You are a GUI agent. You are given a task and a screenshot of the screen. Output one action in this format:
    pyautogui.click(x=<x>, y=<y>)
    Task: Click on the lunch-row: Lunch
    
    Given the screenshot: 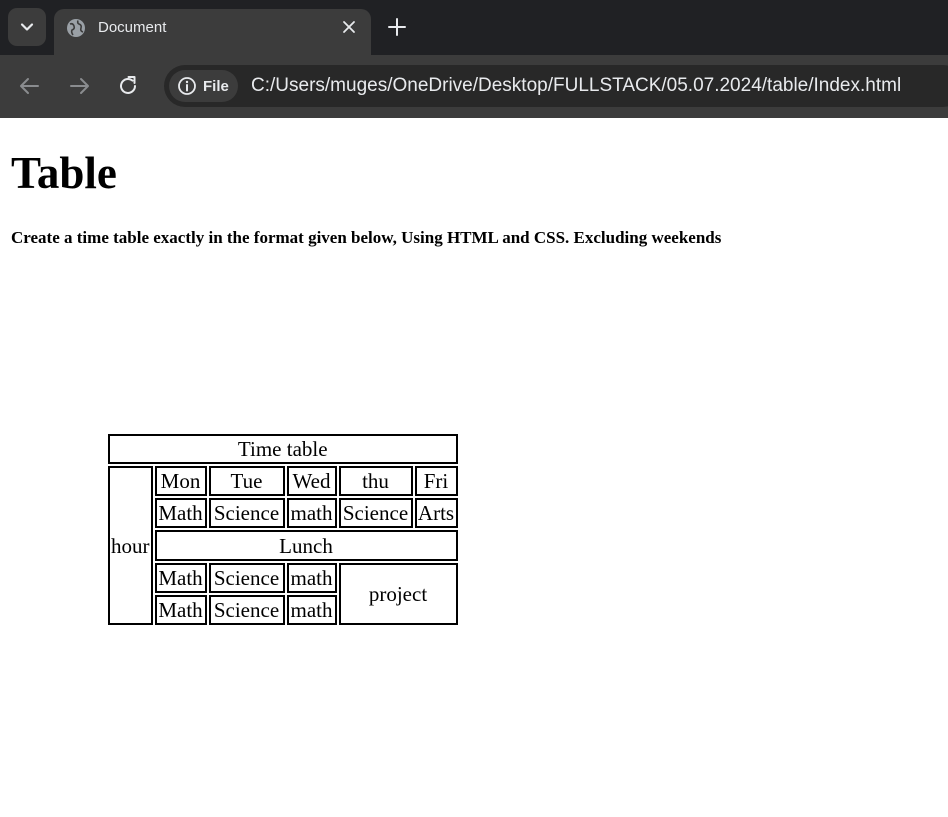 What is the action you would take?
    pyautogui.click(x=283, y=545)
    